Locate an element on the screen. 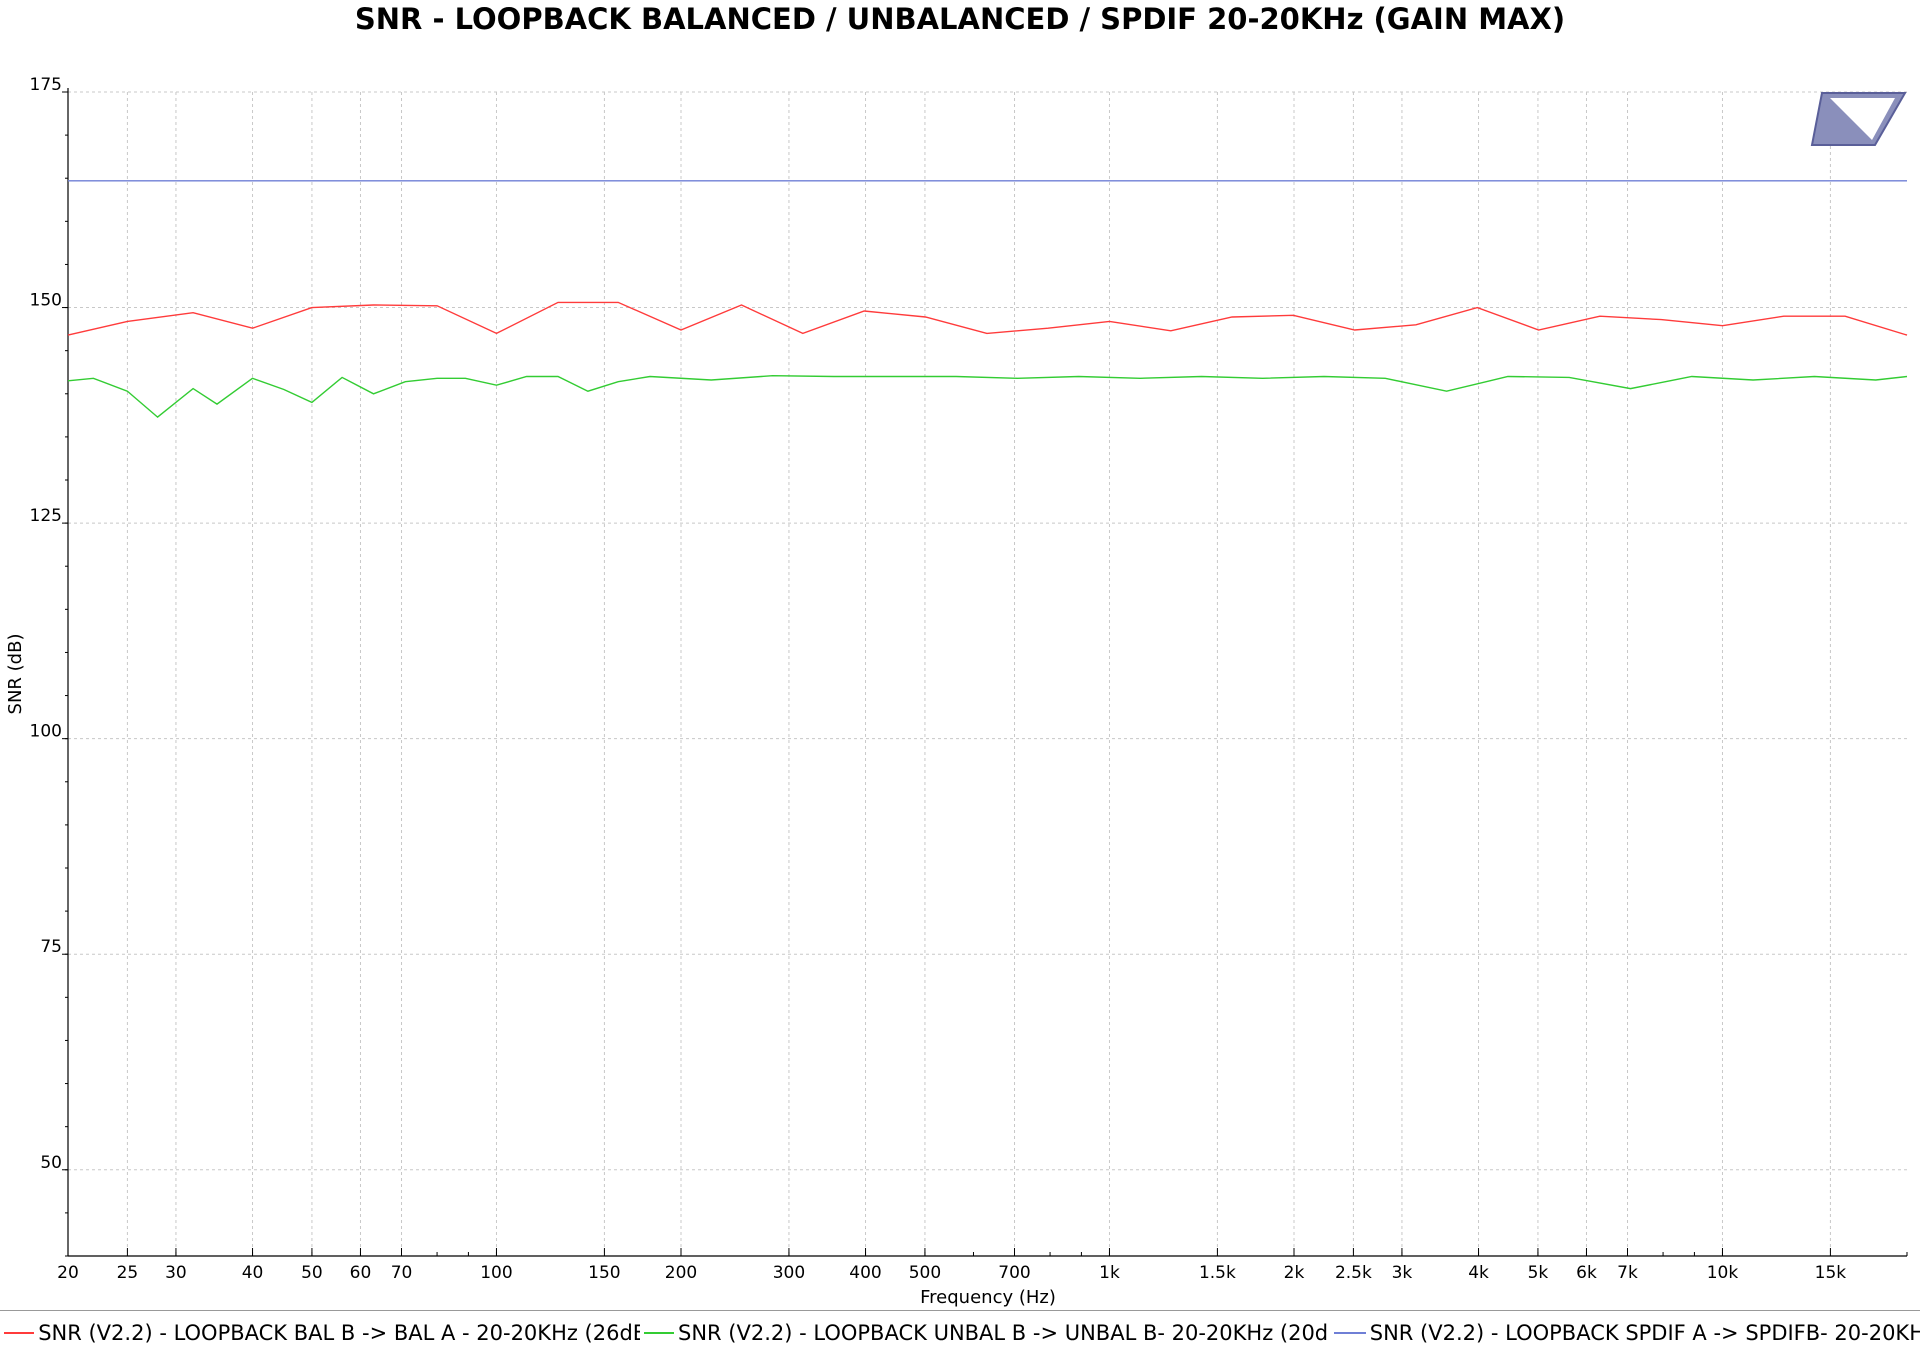 The width and height of the screenshot is (1920, 1355). x-tick-label: 400 is located at coordinates (865, 1273).